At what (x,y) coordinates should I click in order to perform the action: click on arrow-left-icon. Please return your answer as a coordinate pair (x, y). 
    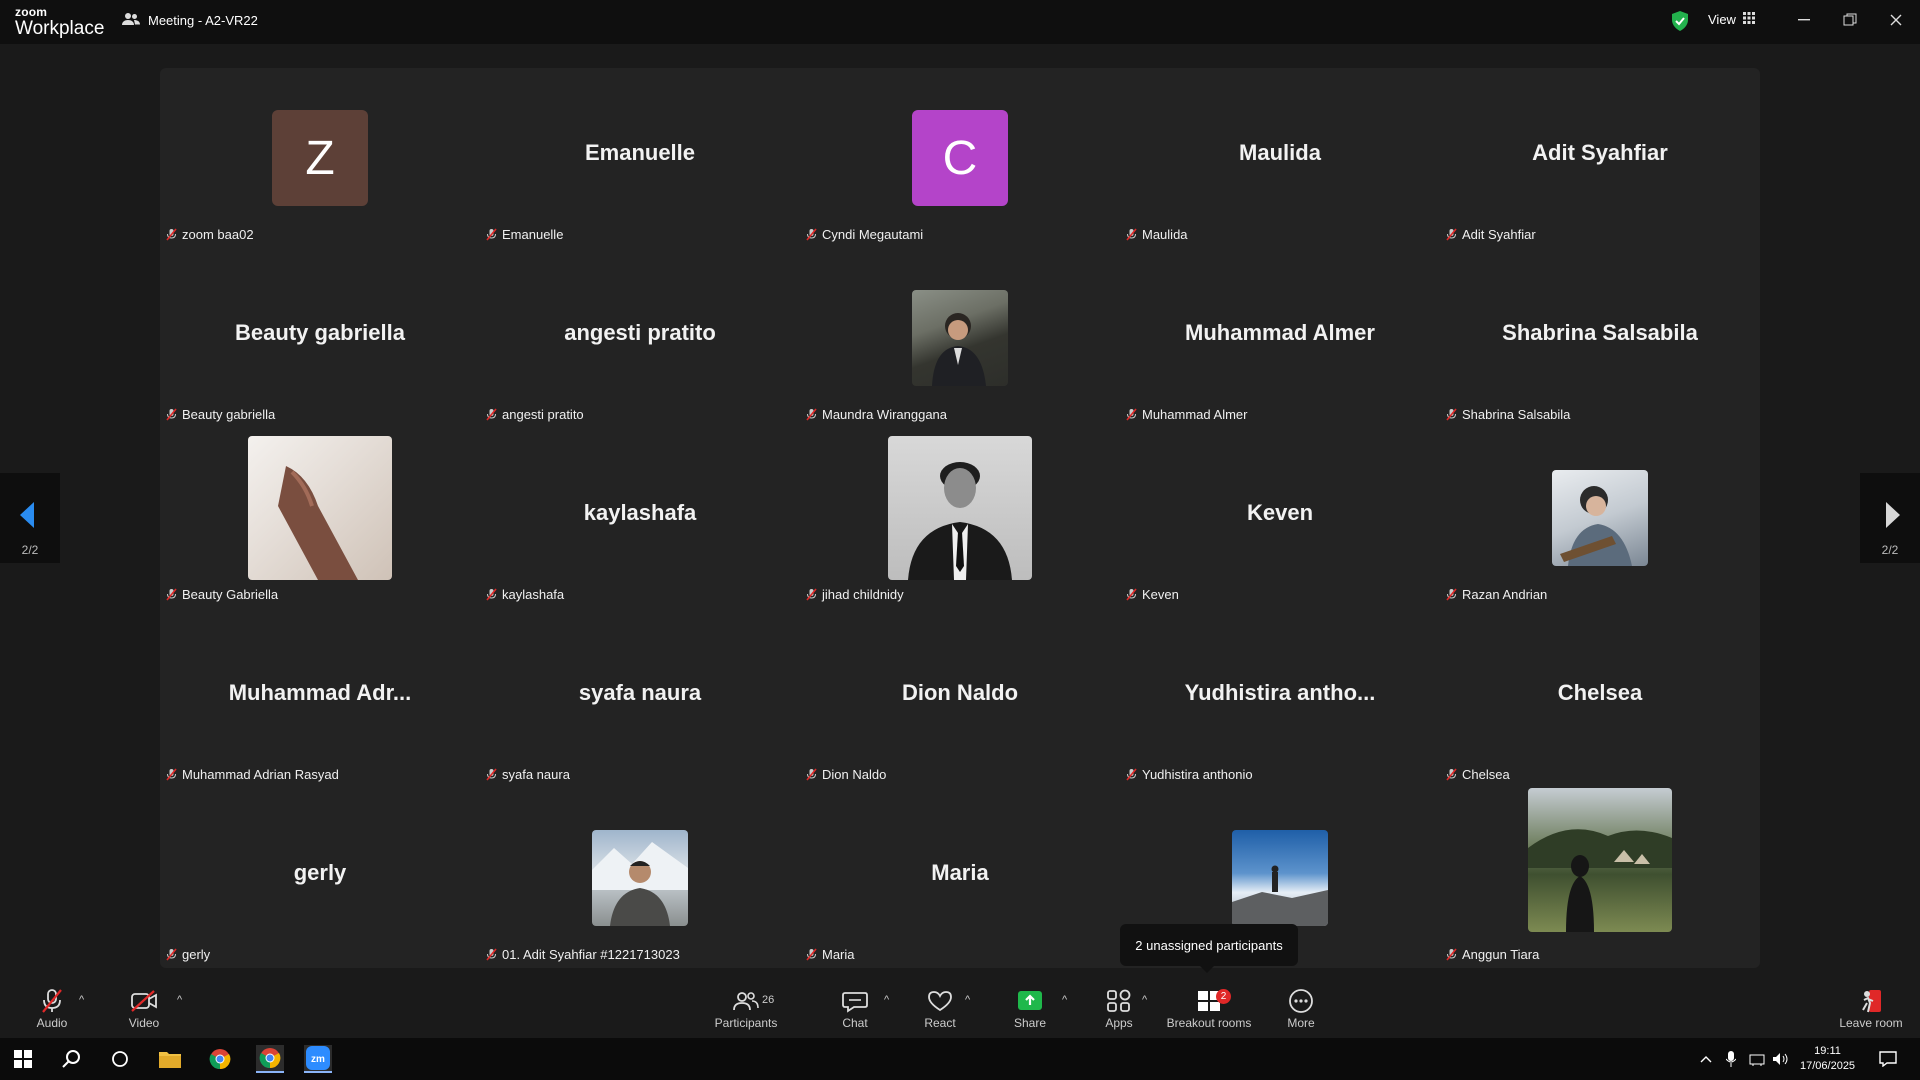
    Looking at the image, I should click on (27, 515).